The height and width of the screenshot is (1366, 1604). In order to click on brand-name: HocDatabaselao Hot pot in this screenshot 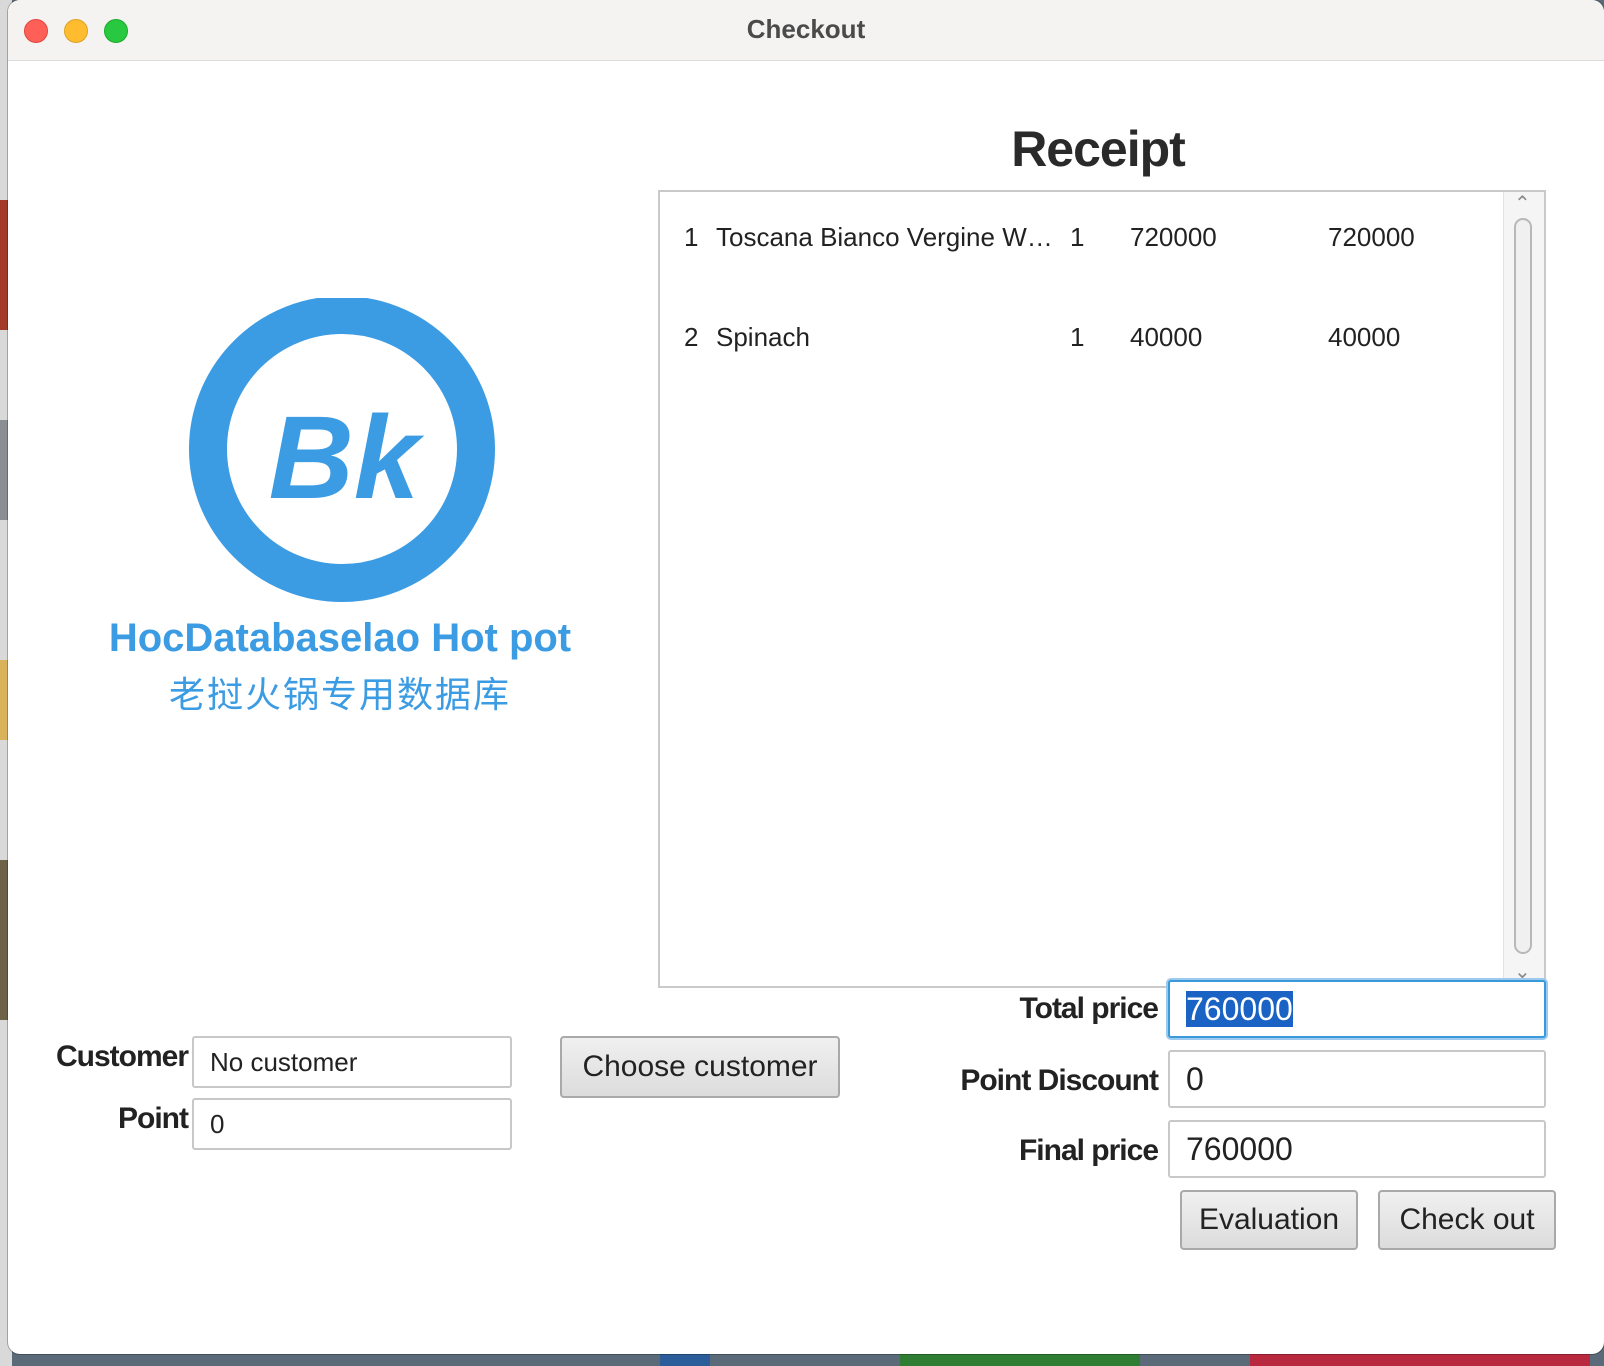, I will do `click(340, 638)`.